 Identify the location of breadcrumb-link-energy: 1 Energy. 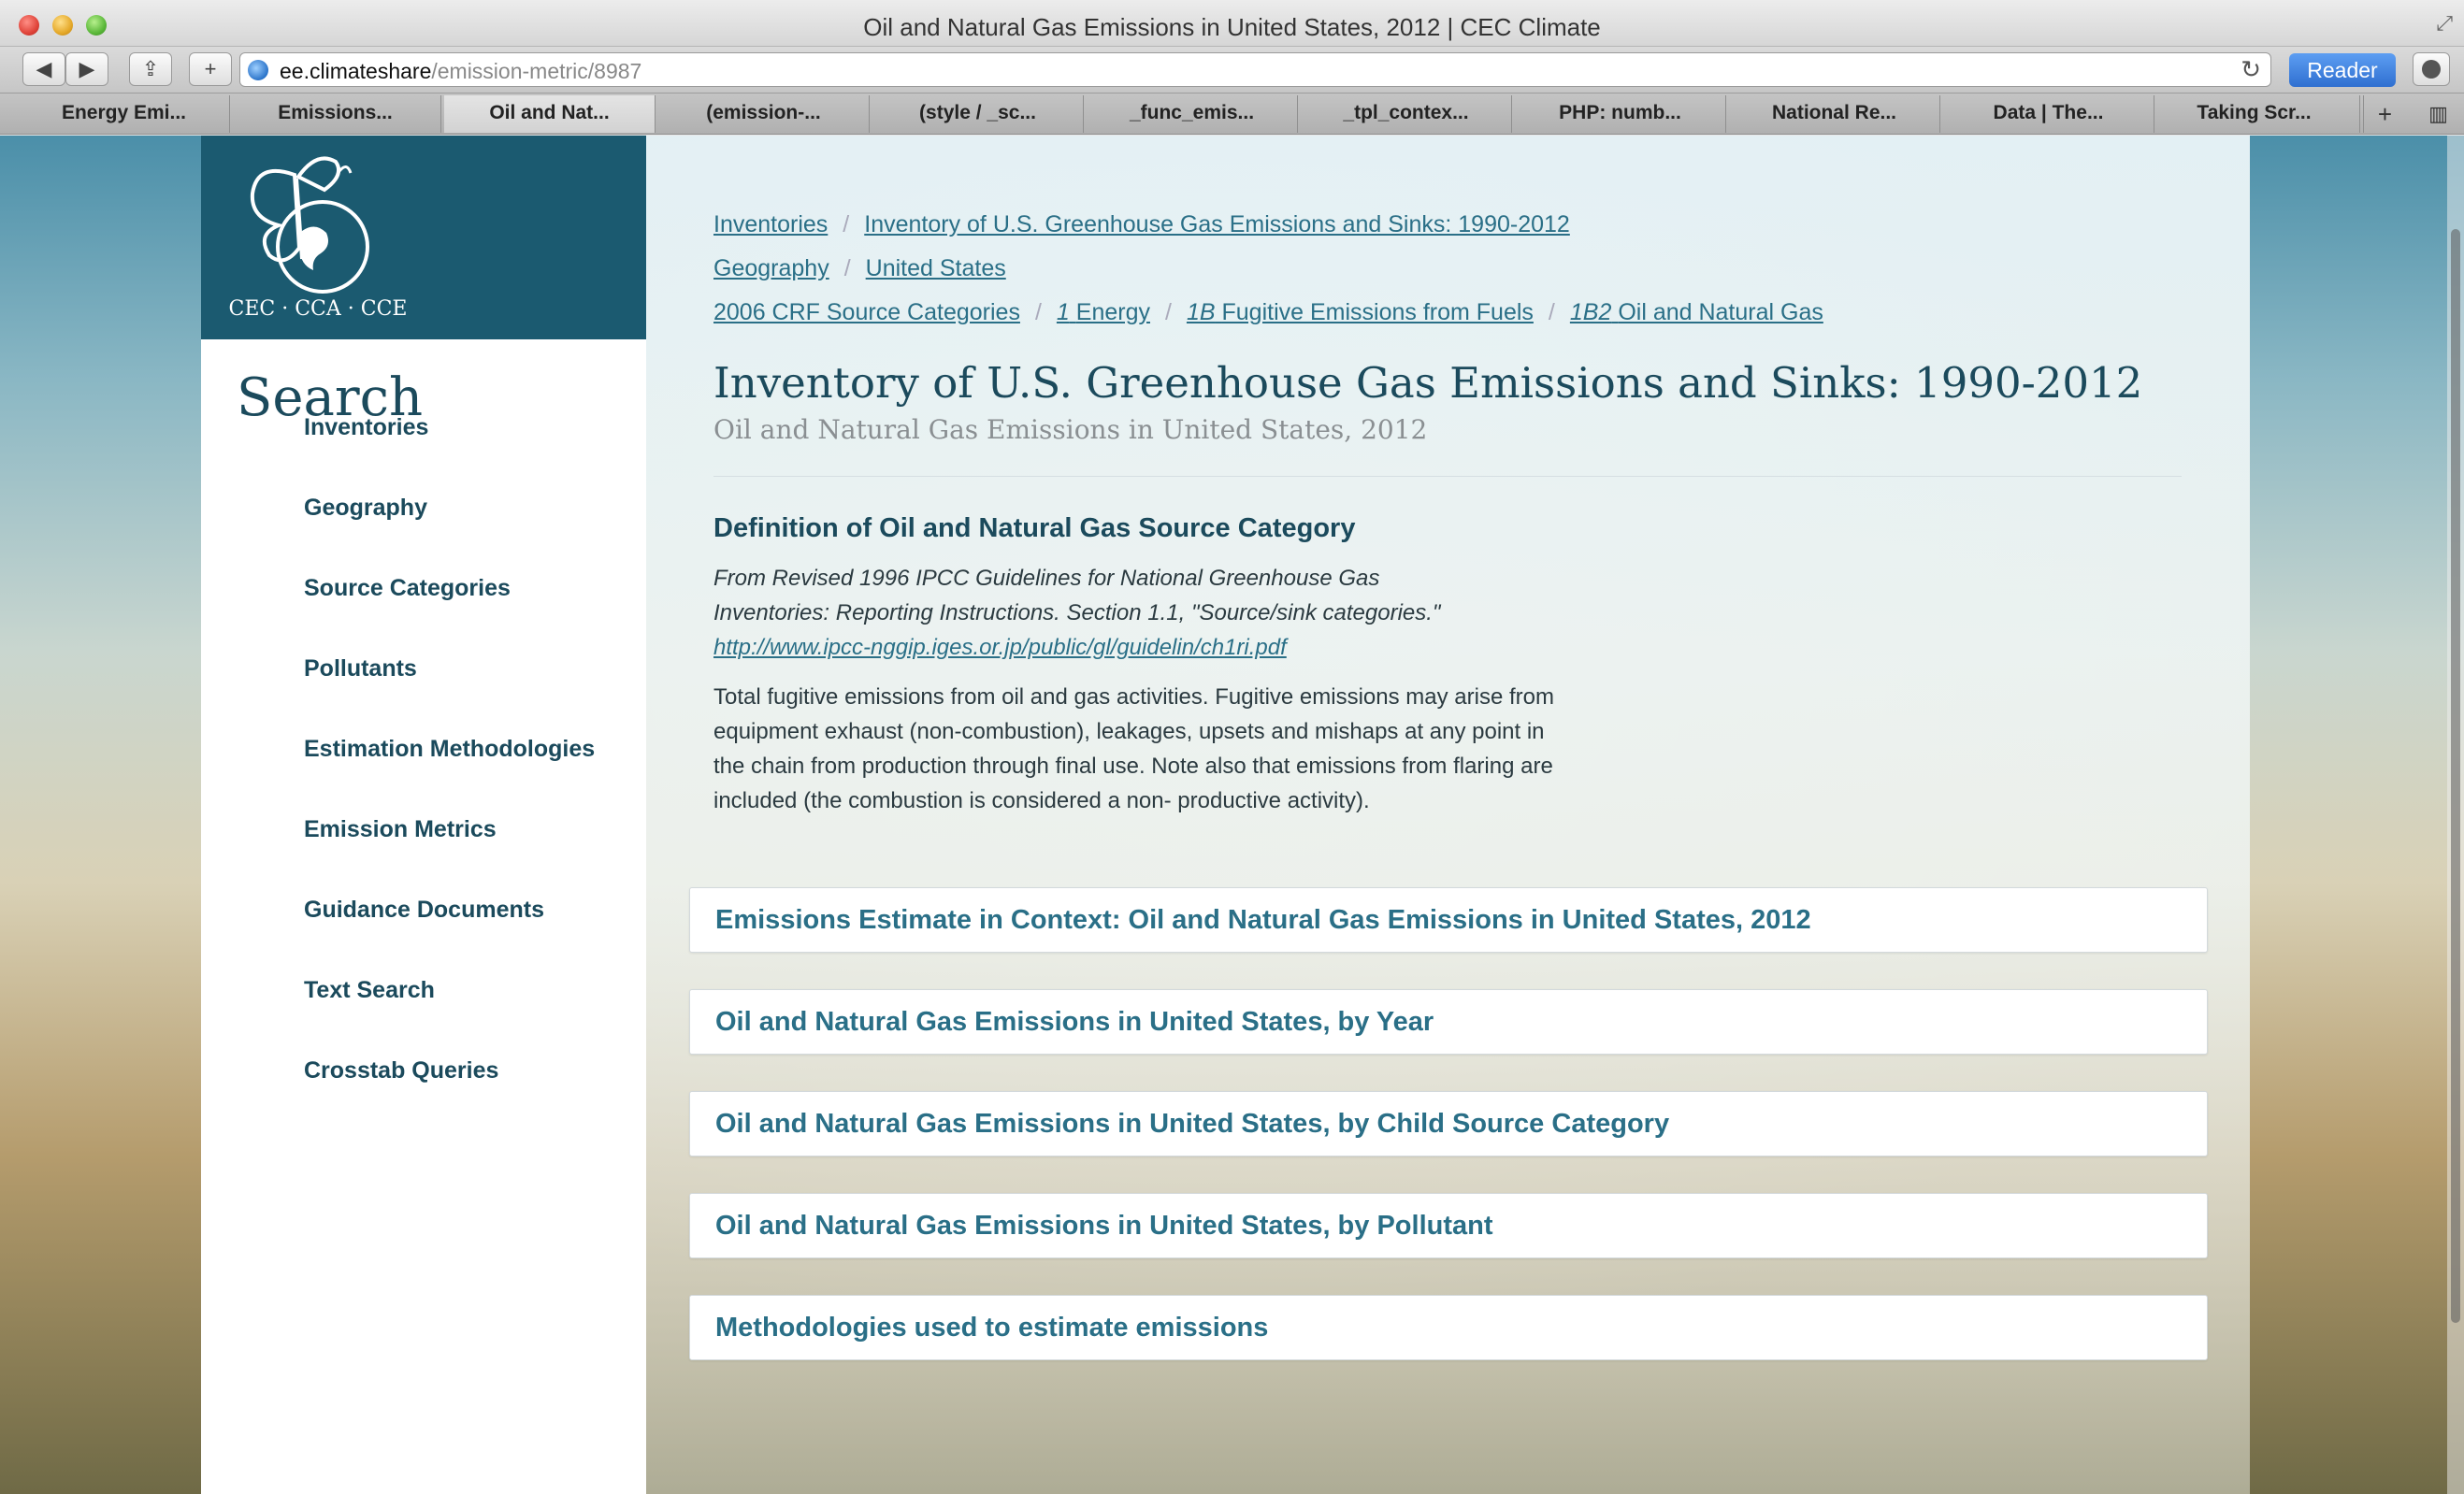
(1103, 312).